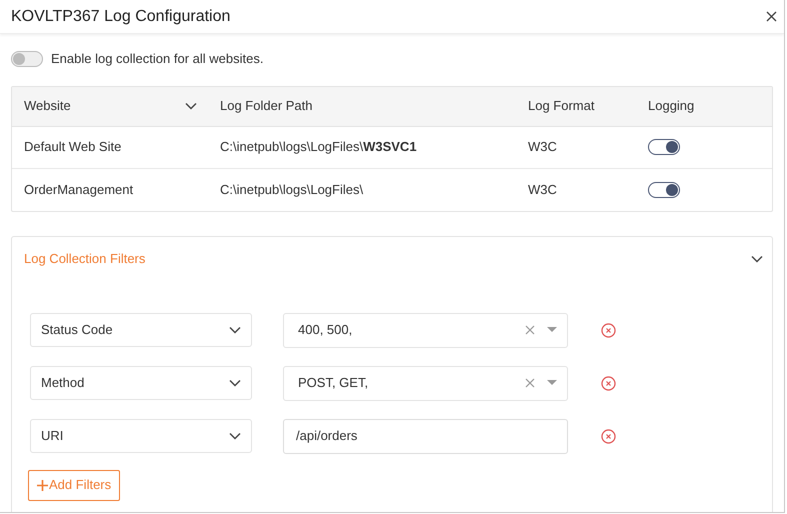 The height and width of the screenshot is (514, 787). Describe the element at coordinates (141, 436) in the screenshot. I see `field-select: URI` at that location.